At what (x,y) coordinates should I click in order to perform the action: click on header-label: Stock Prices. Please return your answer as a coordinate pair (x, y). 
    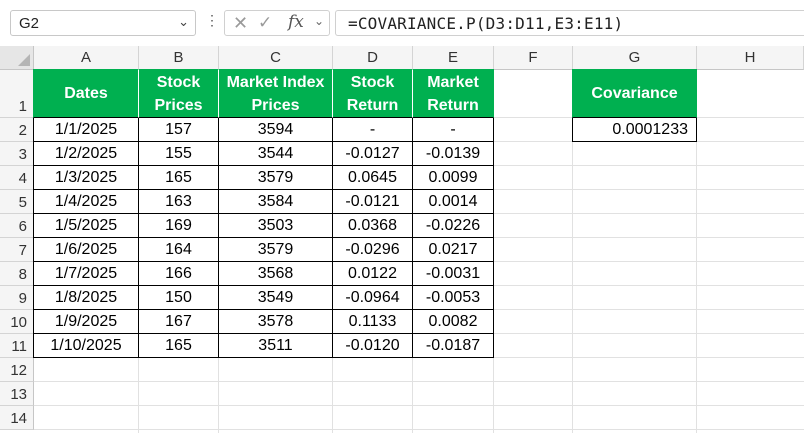
    Looking at the image, I should click on (178, 93).